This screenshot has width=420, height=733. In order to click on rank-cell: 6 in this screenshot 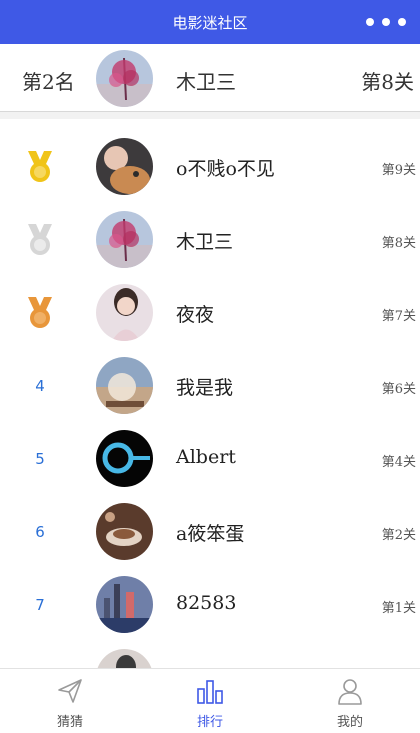, I will do `click(40, 531)`.